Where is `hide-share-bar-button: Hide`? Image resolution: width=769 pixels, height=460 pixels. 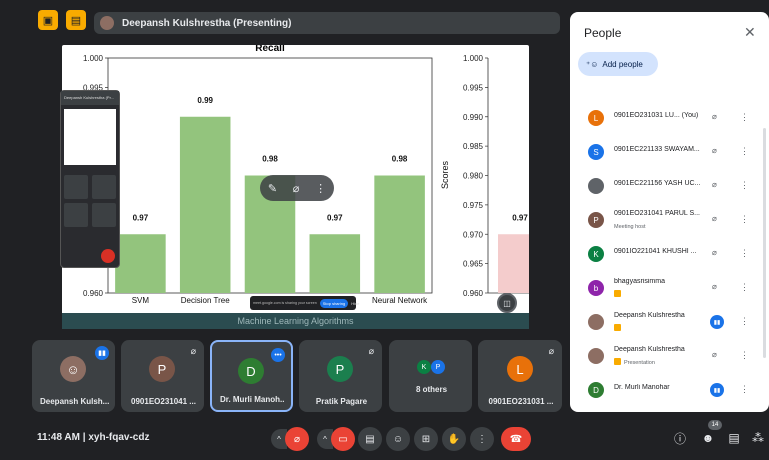 hide-share-bar-button: Hide is located at coordinates (355, 303).